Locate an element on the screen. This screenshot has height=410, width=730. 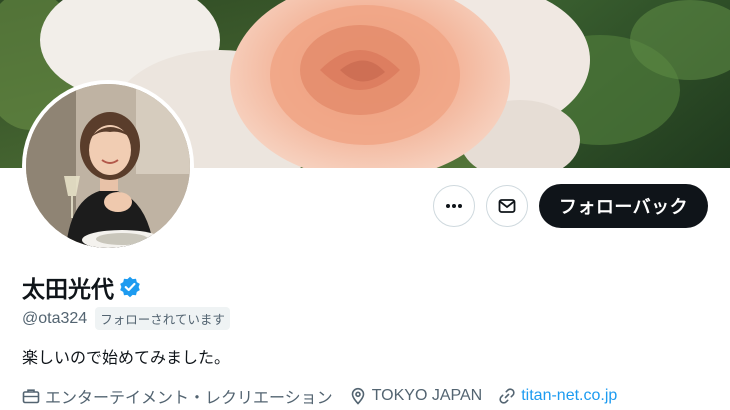
location-item: TOKYO JAPAN is located at coordinates (416, 396).